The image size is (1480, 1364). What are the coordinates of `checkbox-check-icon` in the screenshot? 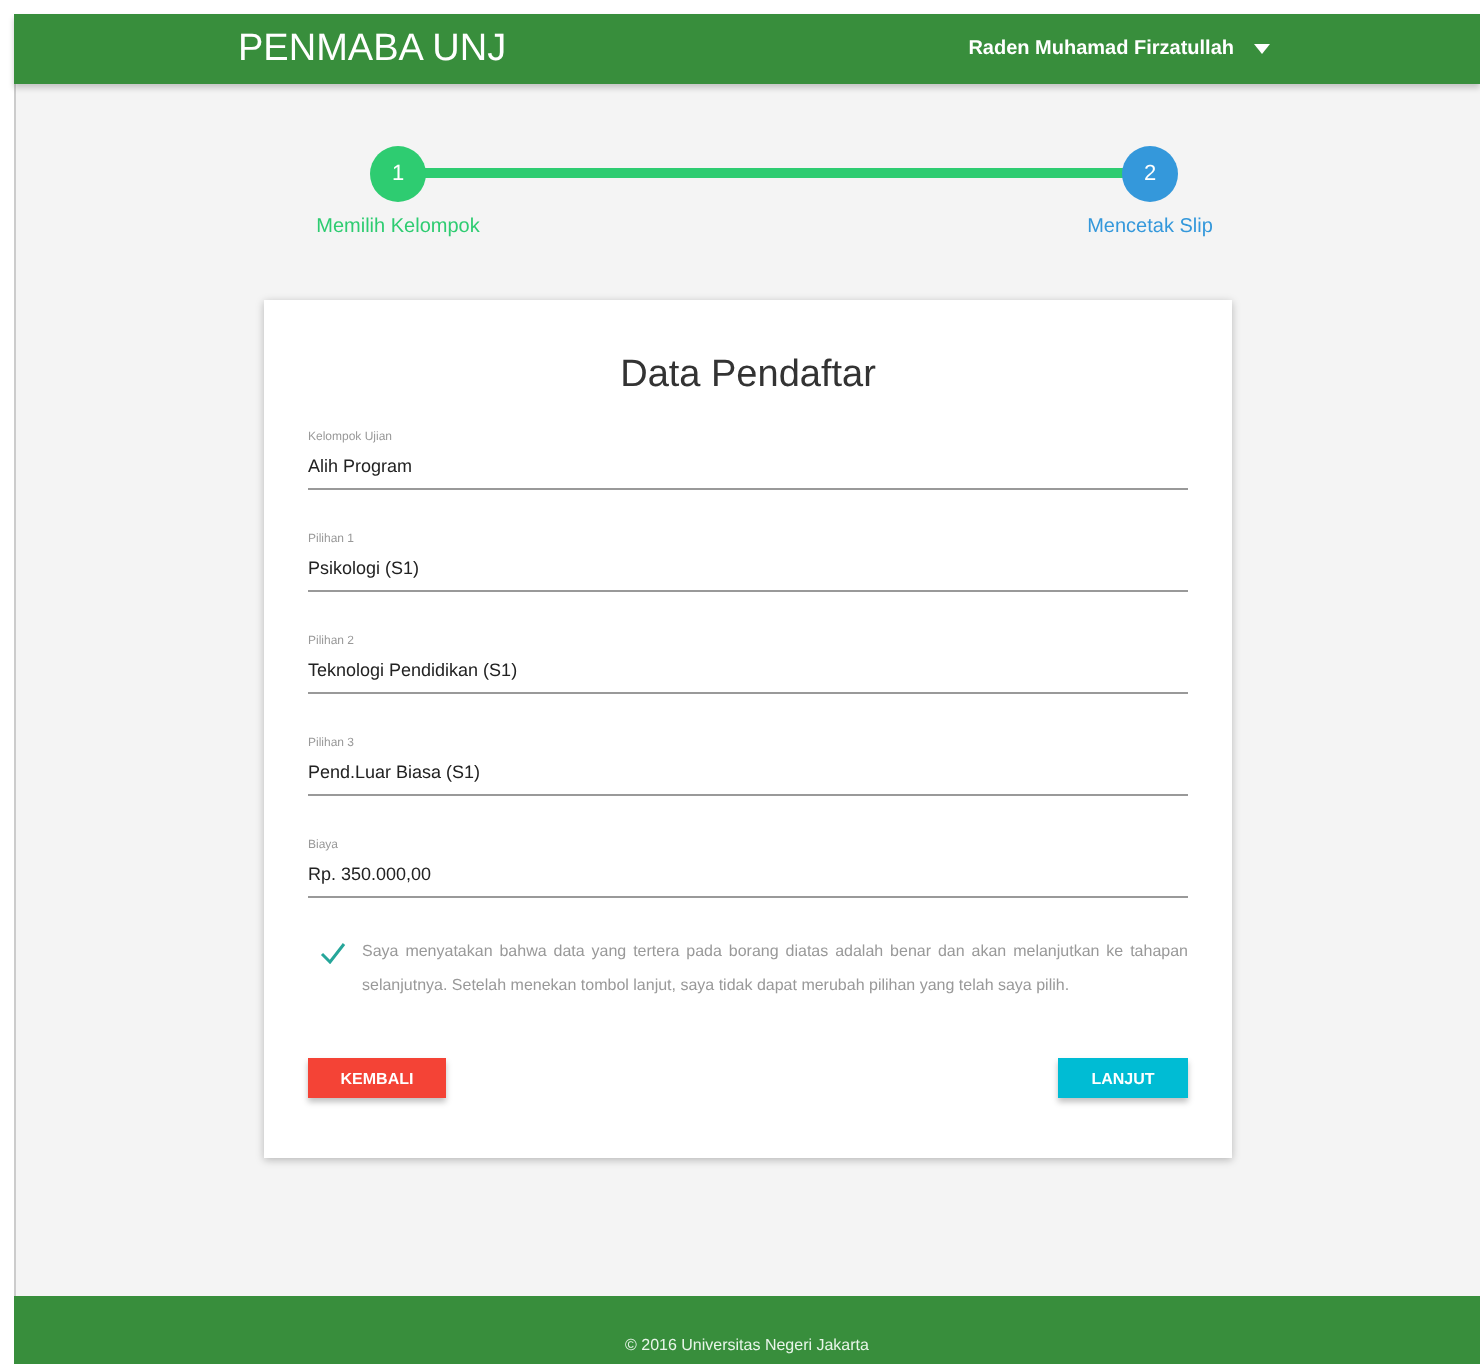 It's located at (333, 953).